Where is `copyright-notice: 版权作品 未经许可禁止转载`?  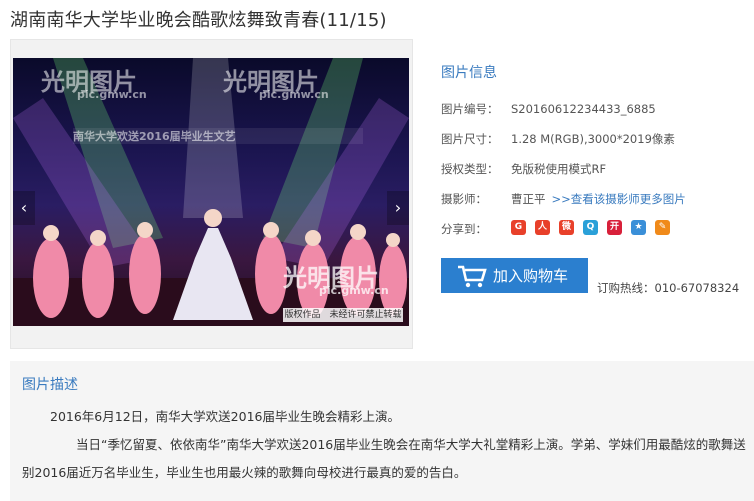 copyright-notice: 版权作品 未经许可禁止转载 is located at coordinates (343, 315).